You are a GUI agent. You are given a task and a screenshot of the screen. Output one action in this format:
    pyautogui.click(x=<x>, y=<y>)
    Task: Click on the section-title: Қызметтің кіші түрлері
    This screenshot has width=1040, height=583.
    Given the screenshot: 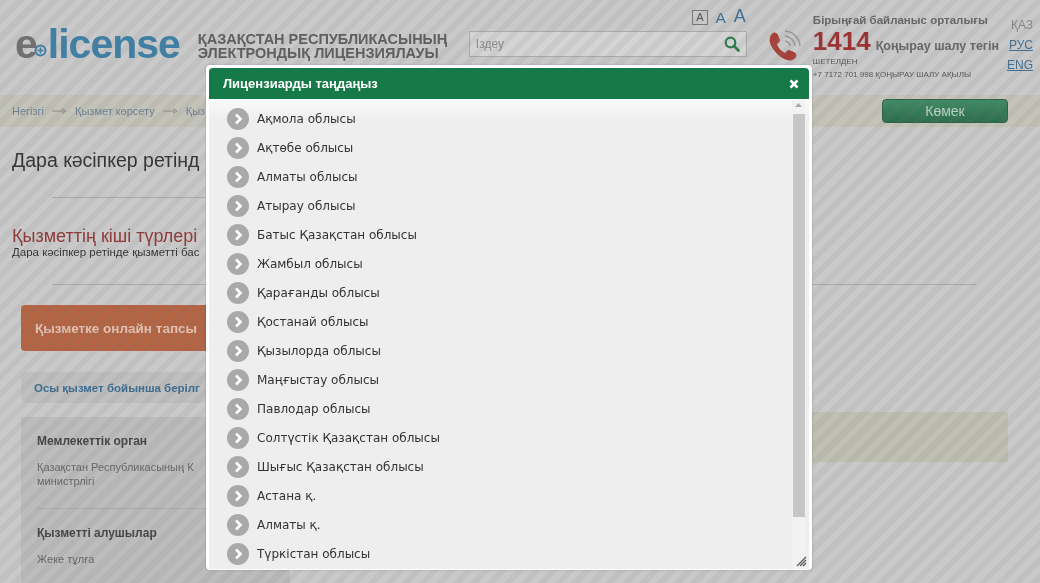 What is the action you would take?
    pyautogui.click(x=105, y=236)
    